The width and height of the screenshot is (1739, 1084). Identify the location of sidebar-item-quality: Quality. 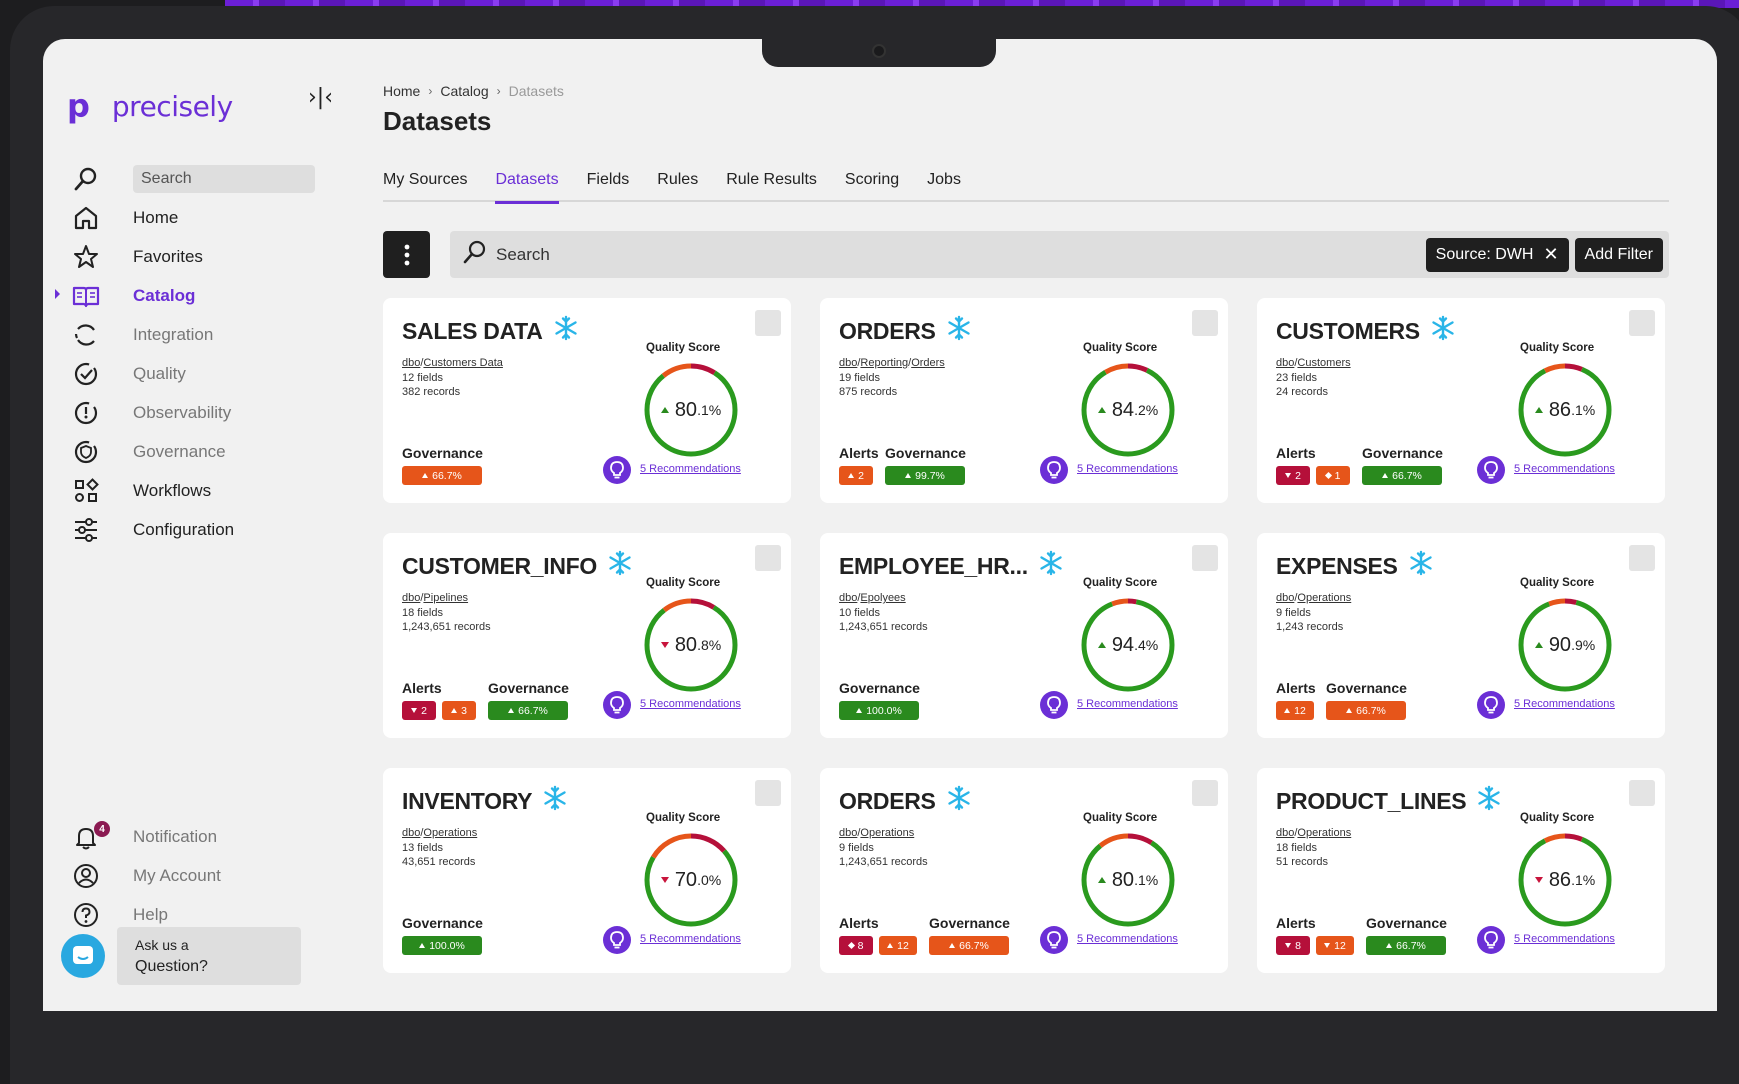
(208, 374).